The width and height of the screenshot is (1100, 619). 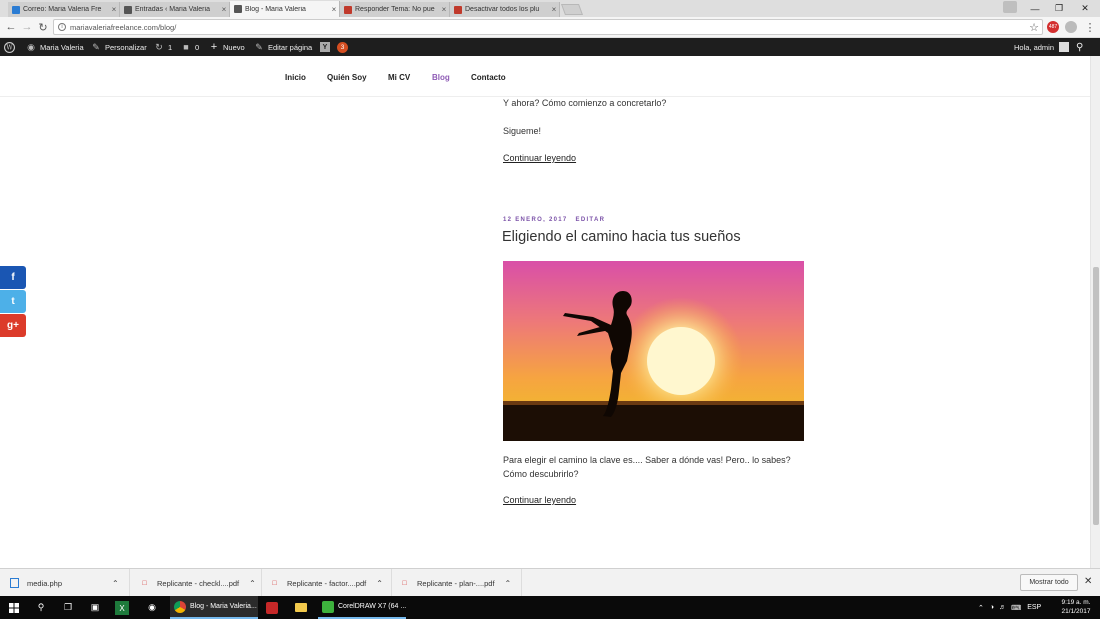 I want to click on browser-tab-active: Blog - Maria Valeria ×, so click(x=285, y=9).